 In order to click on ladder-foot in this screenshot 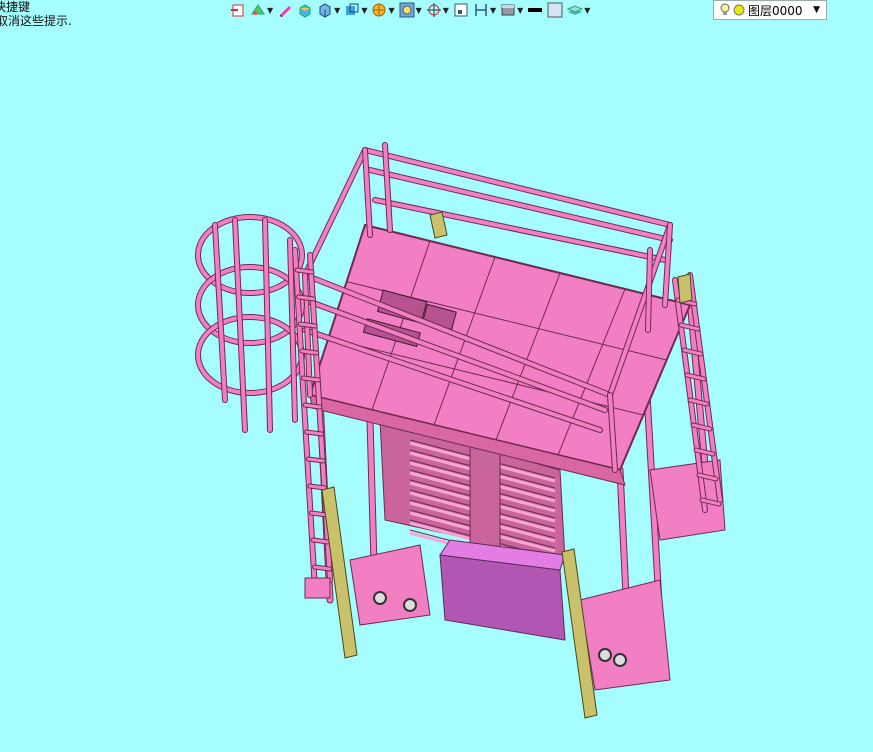, I will do `click(317, 588)`.